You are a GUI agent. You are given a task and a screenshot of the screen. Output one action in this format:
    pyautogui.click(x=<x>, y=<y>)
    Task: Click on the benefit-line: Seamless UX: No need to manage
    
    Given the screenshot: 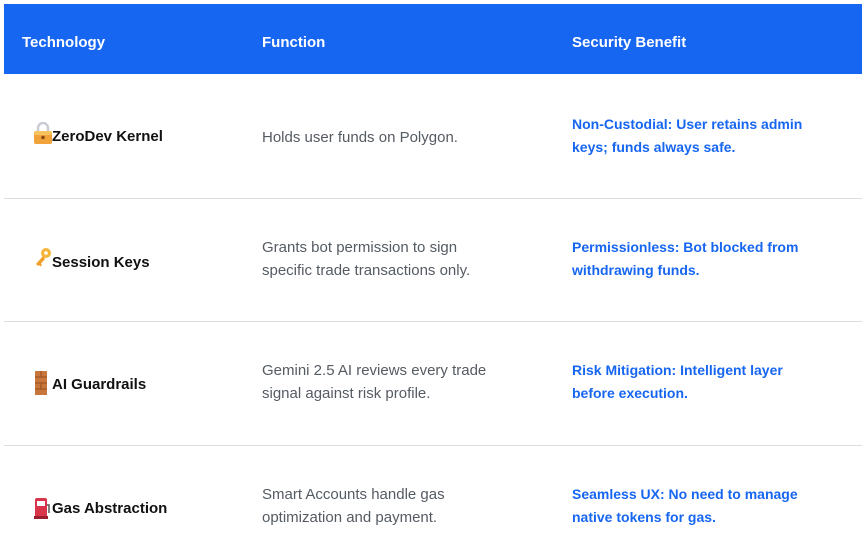 What is the action you would take?
    pyautogui.click(x=685, y=494)
    